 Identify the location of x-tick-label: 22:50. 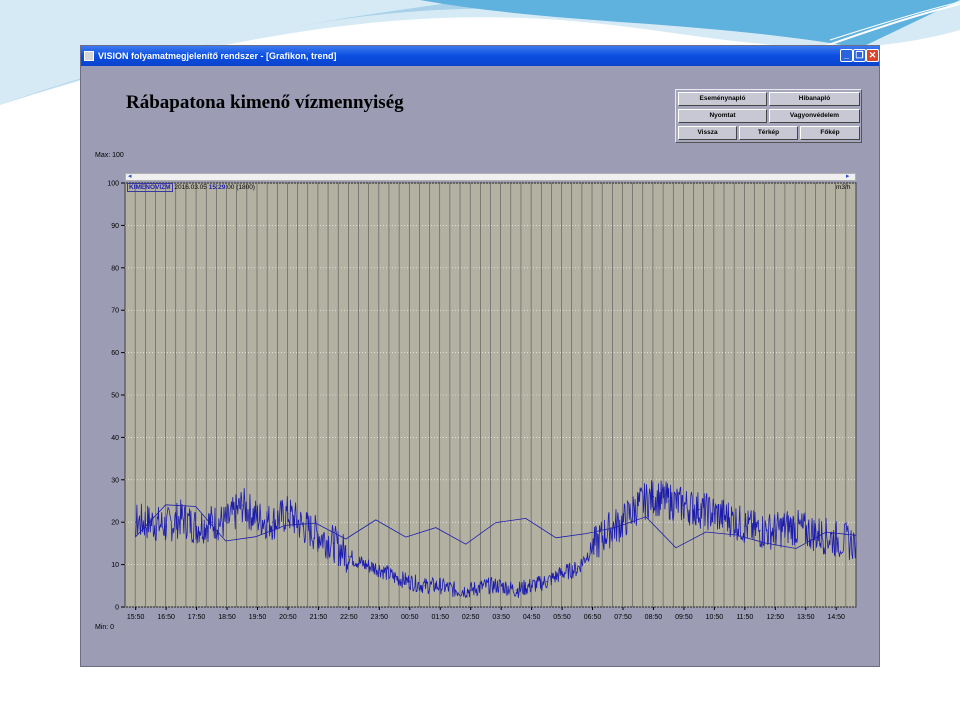
(349, 617).